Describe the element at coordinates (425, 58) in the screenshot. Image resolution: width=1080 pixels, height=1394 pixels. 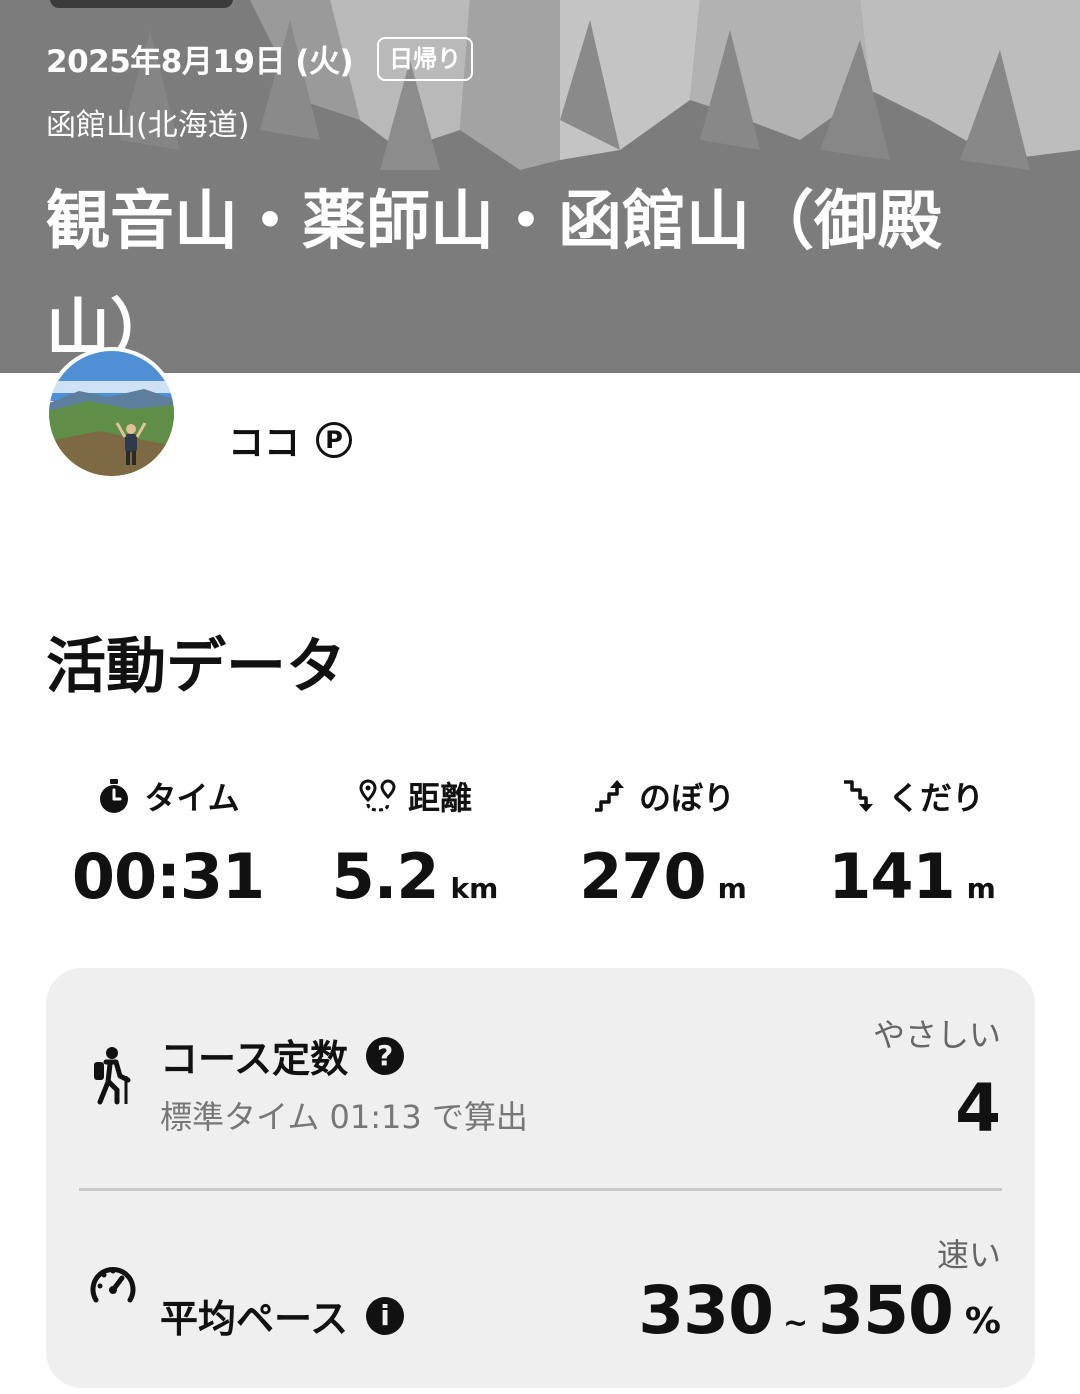
I see `trip-type-badge: 日帰り` at that location.